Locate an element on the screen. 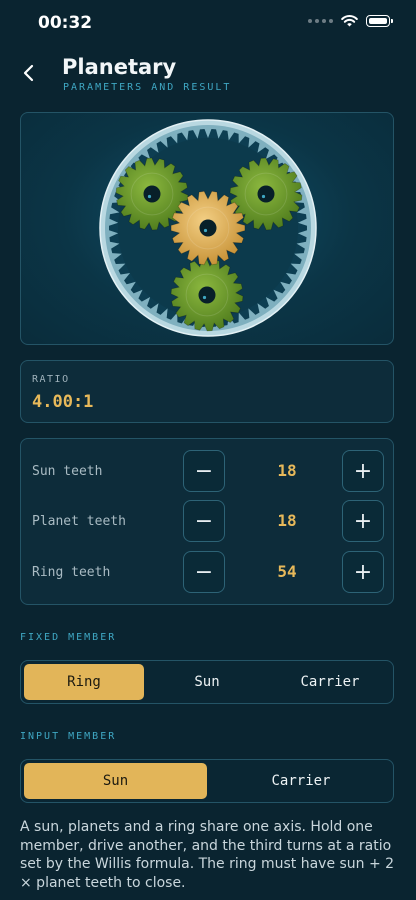 The width and height of the screenshot is (416, 900). planet-gear-right-hub-dot is located at coordinates (263, 196).